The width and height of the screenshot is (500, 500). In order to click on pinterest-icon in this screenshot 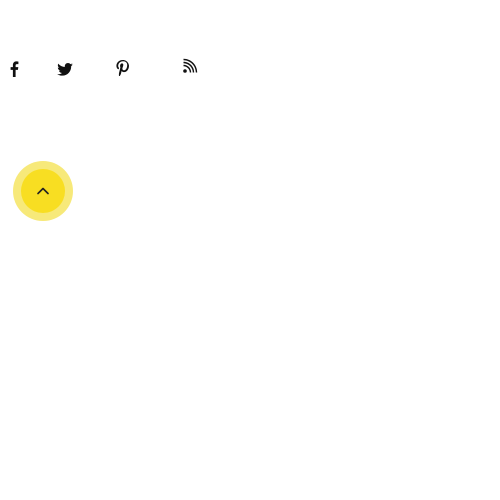, I will do `click(122, 68)`.